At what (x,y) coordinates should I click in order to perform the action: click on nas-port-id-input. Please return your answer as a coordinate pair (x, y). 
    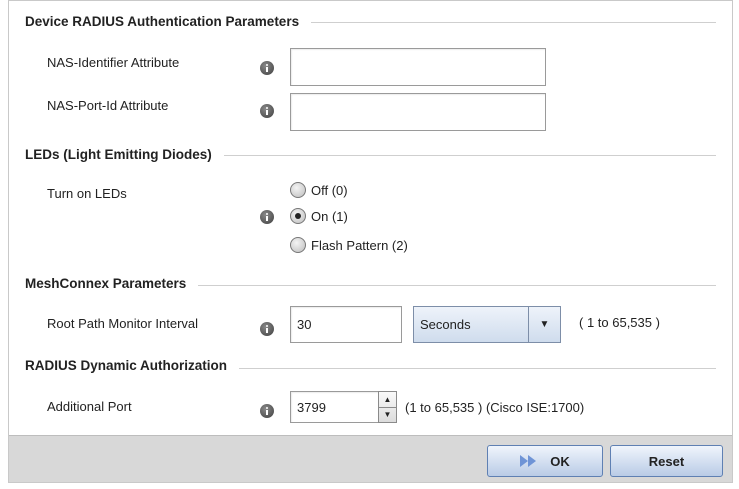
    Looking at the image, I should click on (418, 112).